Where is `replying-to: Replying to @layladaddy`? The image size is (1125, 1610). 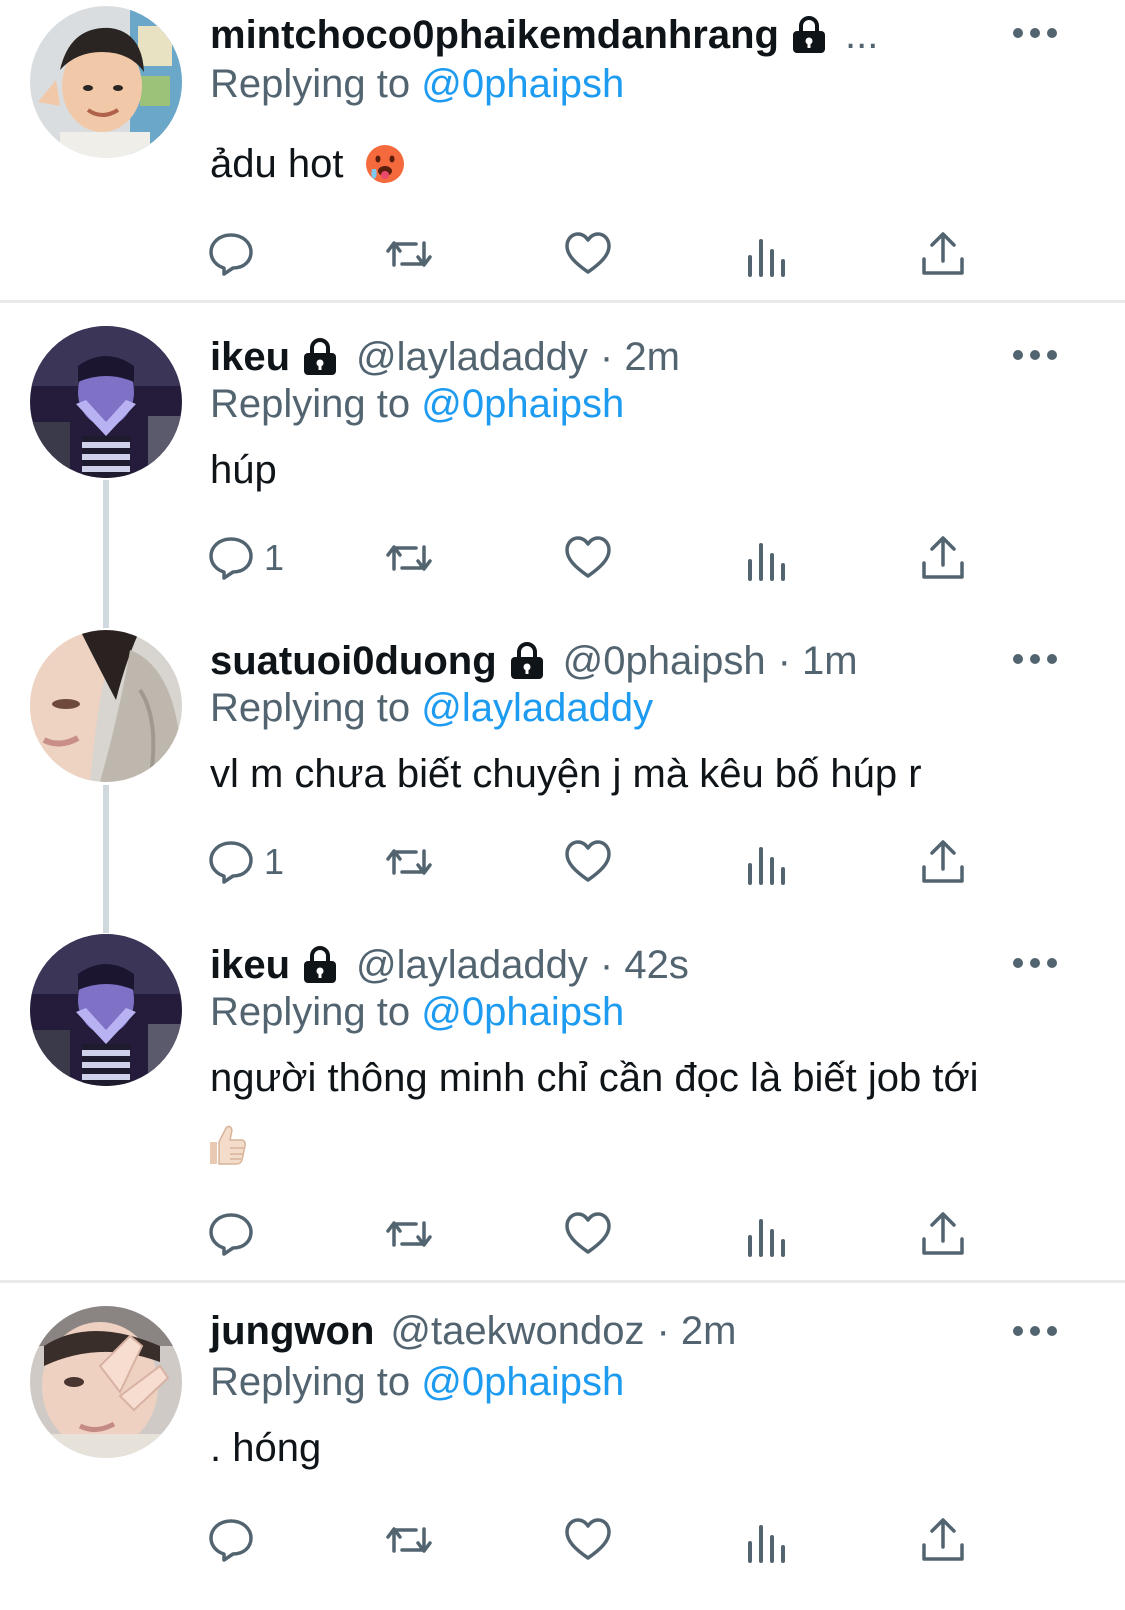
replying-to: Replying to @layladaddy is located at coordinates (431, 708).